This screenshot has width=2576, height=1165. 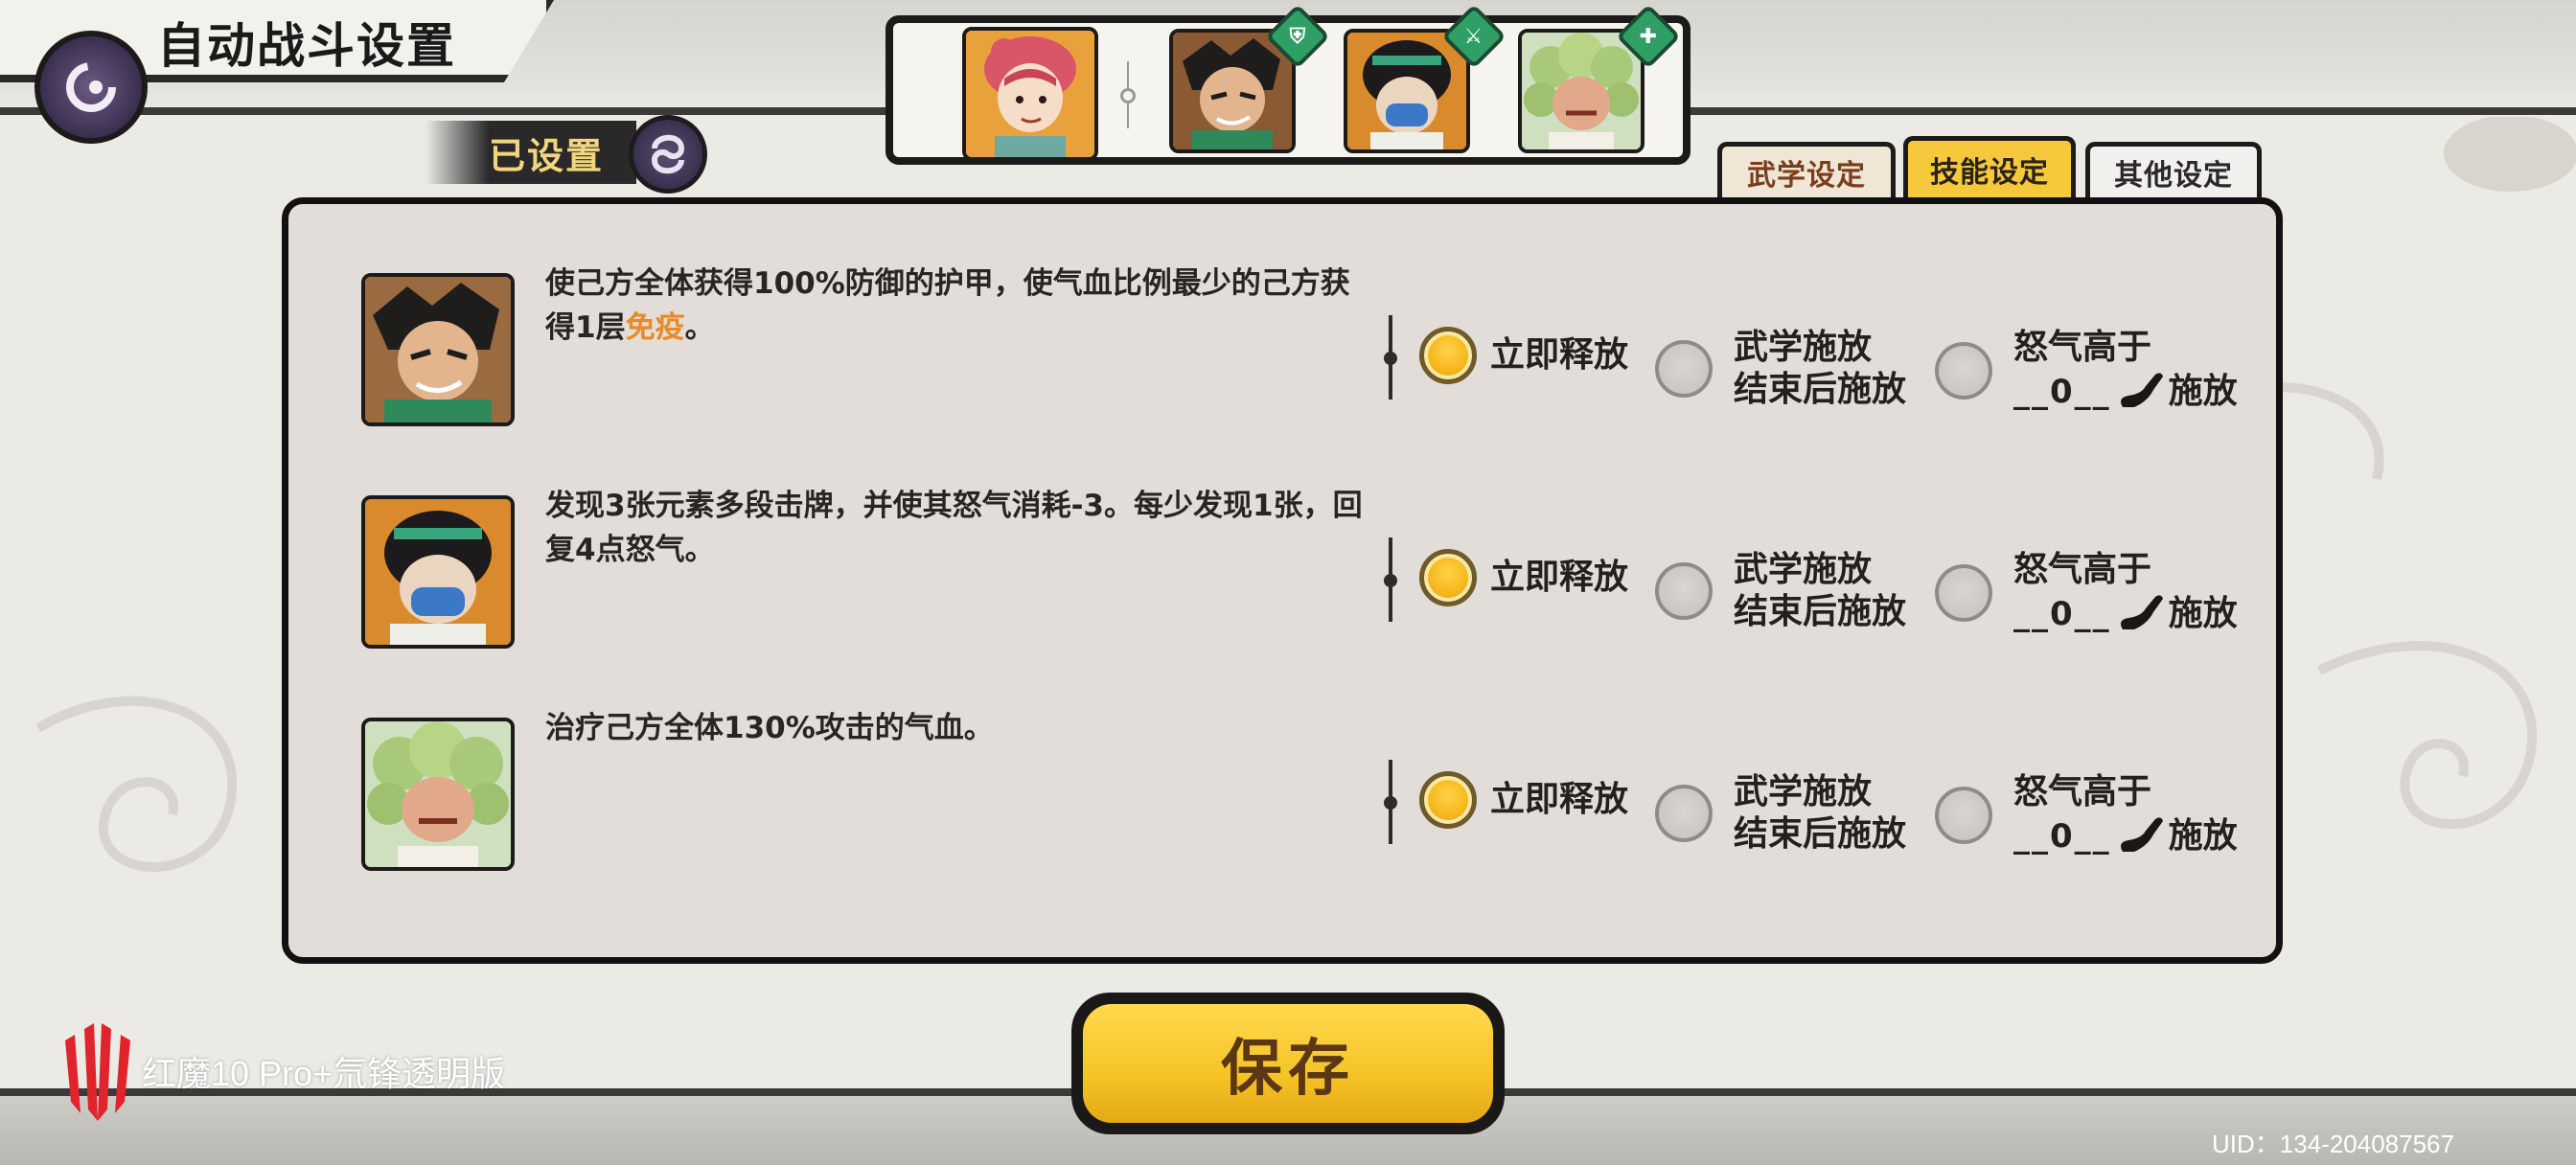 I want to click on team-bar: ⛨ ⚔ ✚, so click(x=1288, y=85).